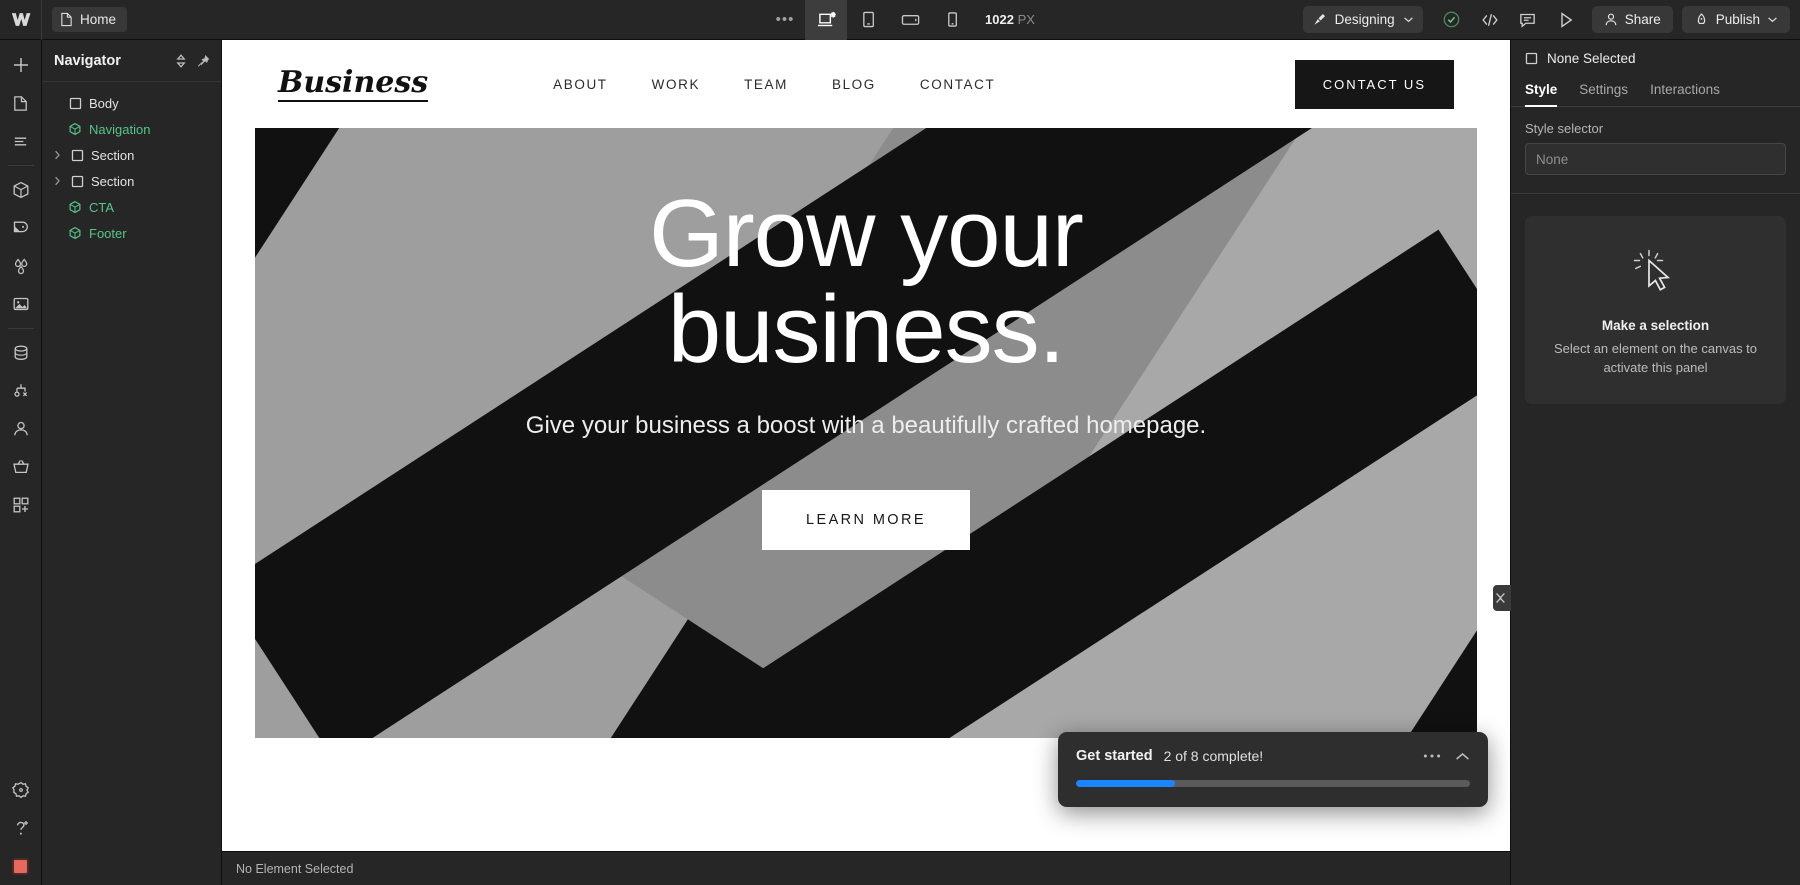  I want to click on nav-item-section-2: Section, so click(131, 181).